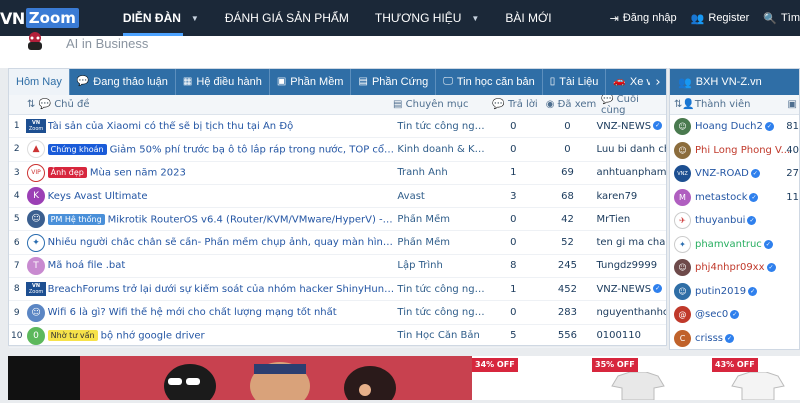 Image resolution: width=800 pixels, height=403 pixels. Describe the element at coordinates (643, 18) in the screenshot. I see `login-button: ⇥ Đăng nhập` at that location.